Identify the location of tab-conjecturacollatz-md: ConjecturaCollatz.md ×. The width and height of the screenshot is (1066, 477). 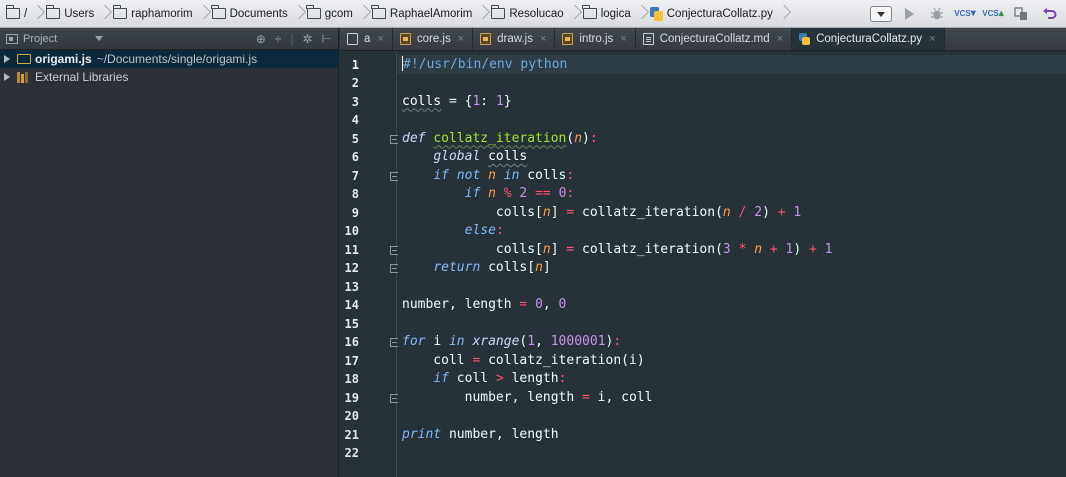
(714, 39).